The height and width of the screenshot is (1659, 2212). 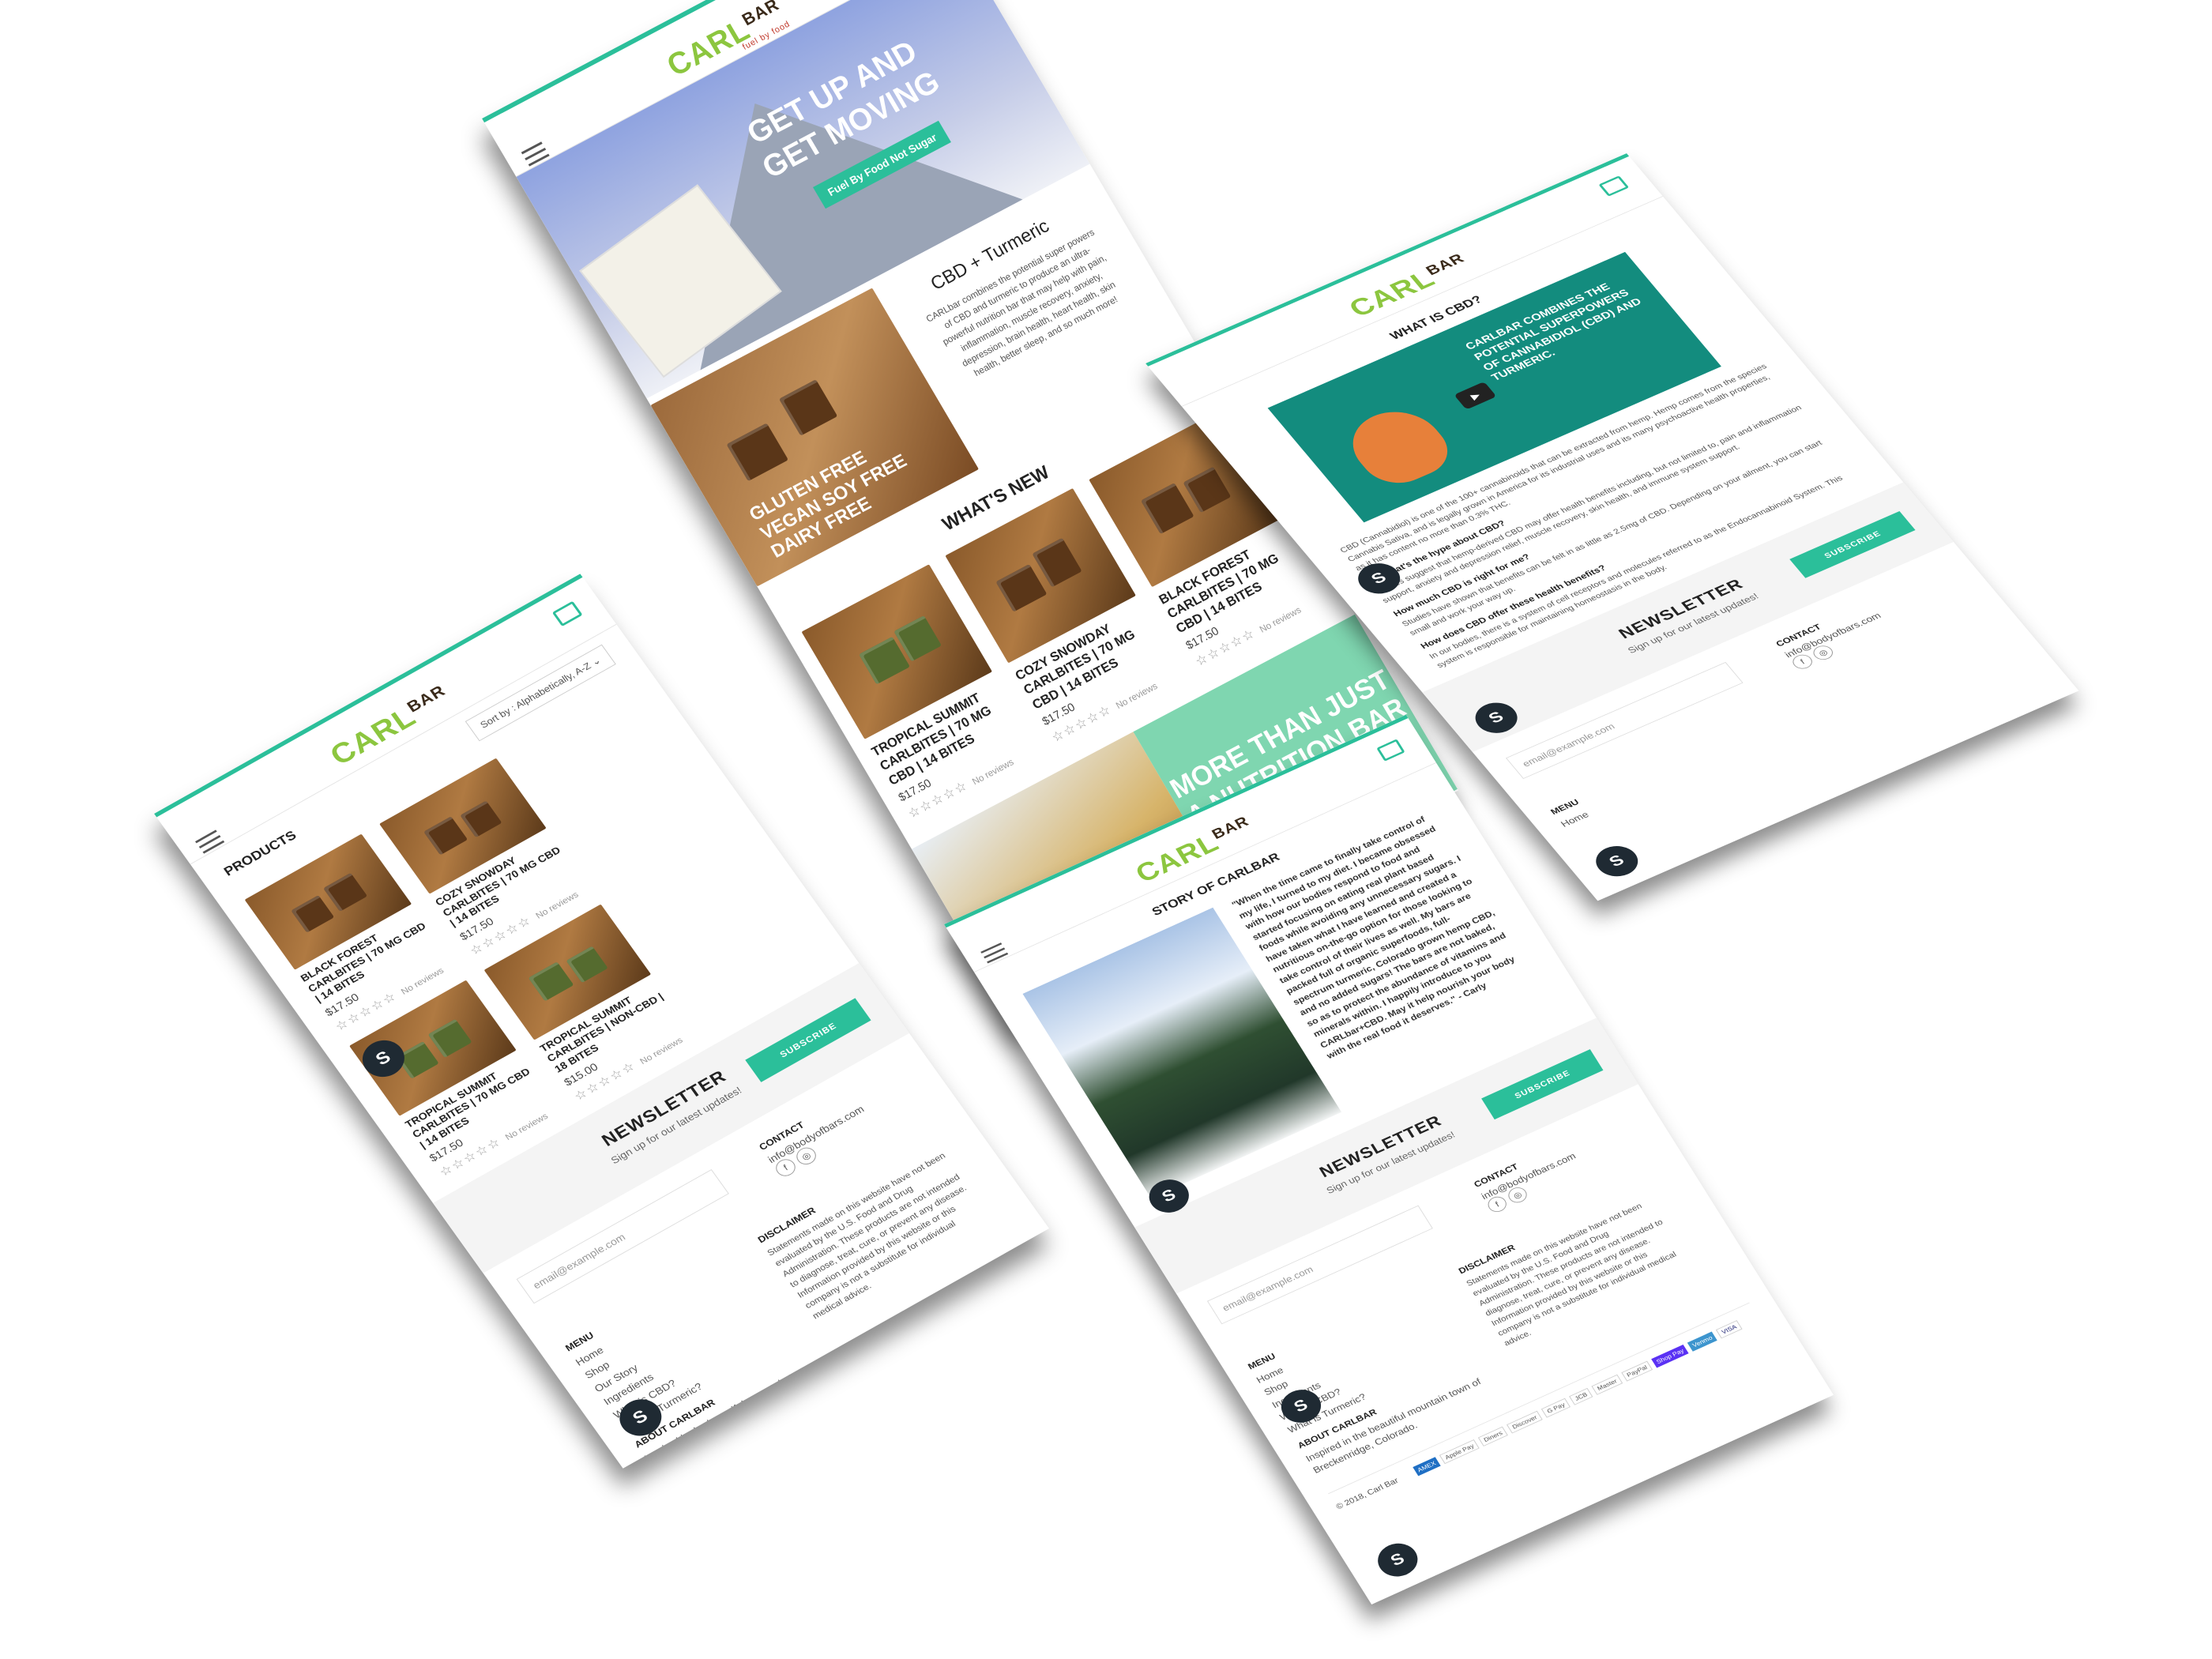 What do you see at coordinates (1729, 1330) in the screenshot?
I see `visa-icon: VISA` at bounding box center [1729, 1330].